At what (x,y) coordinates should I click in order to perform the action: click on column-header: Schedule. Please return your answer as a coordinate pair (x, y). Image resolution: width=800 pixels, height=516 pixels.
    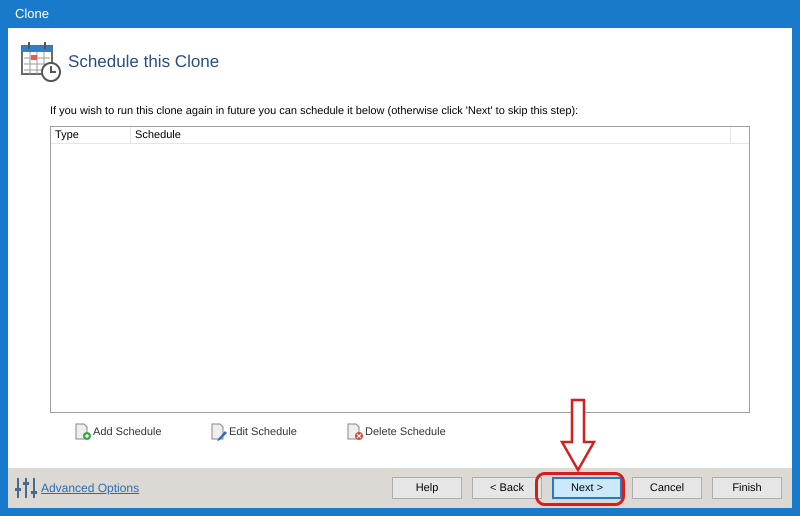
    Looking at the image, I should click on (431, 135).